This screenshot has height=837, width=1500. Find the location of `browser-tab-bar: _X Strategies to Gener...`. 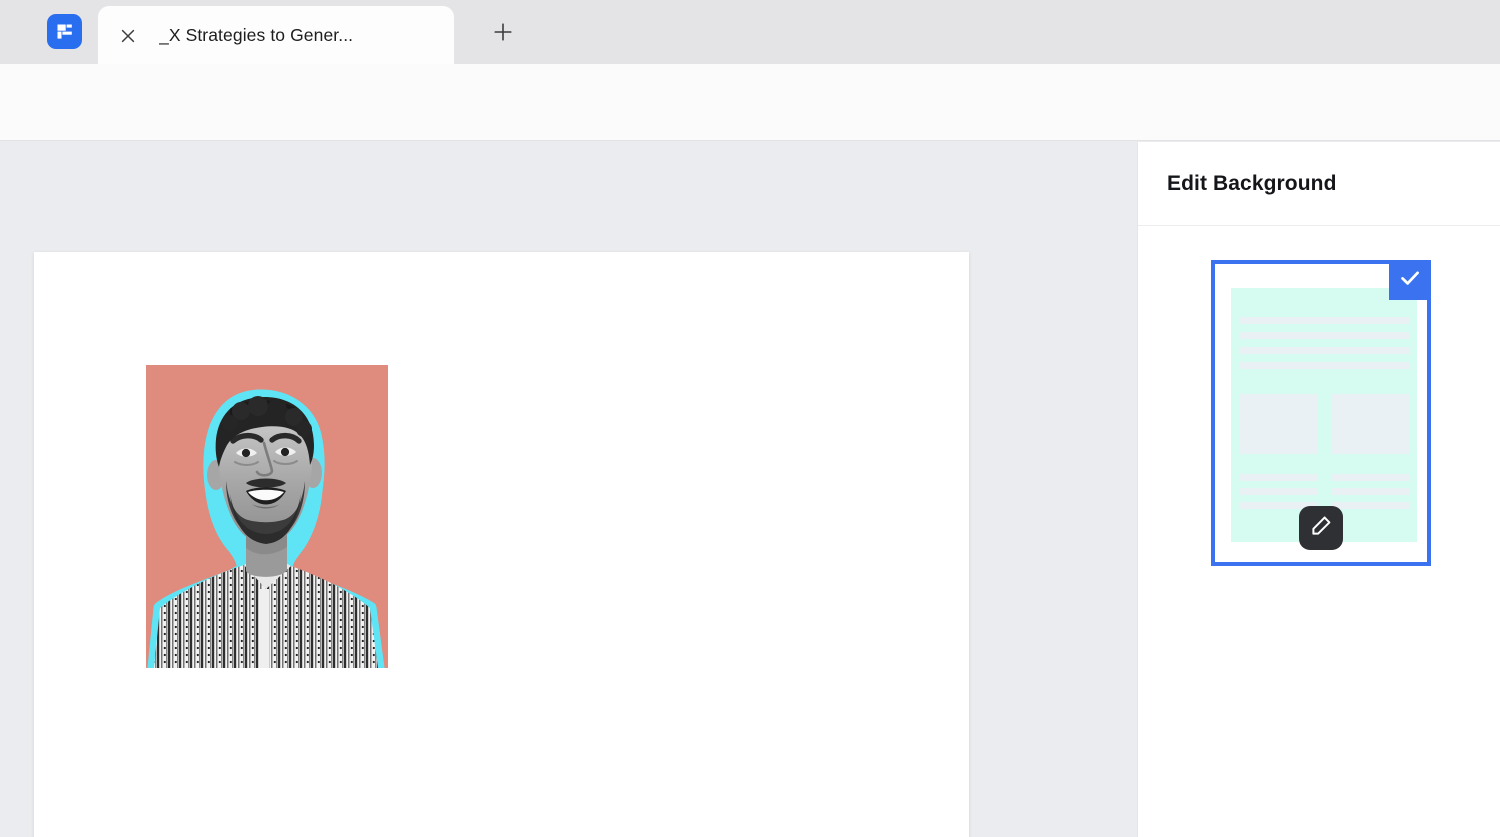

browser-tab-bar: _X Strategies to Gener... is located at coordinates (750, 32).